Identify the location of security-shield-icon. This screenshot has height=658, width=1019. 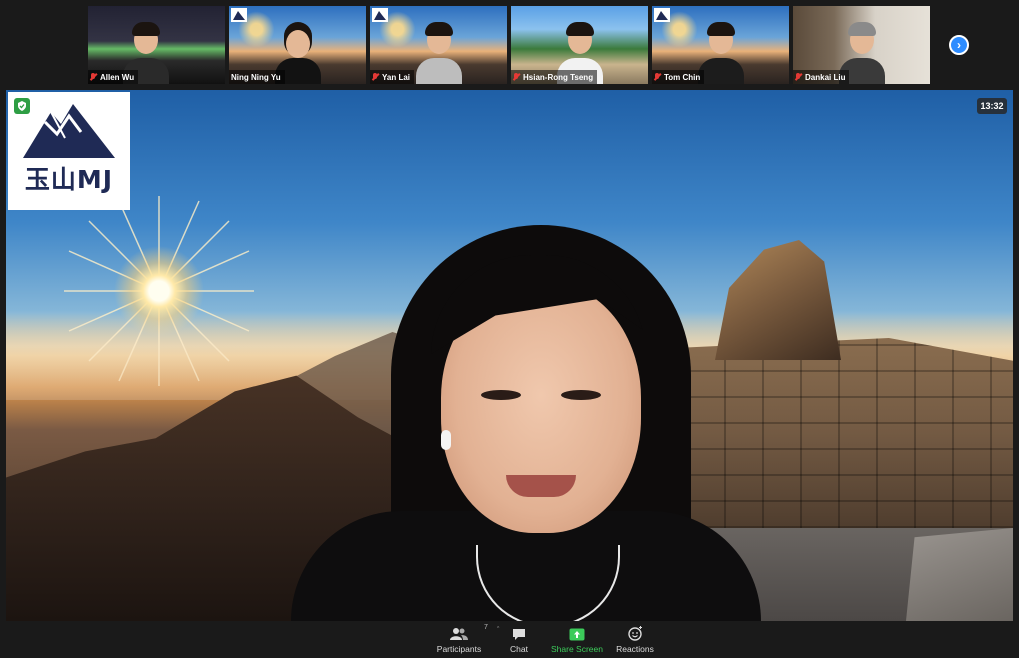
(22, 106).